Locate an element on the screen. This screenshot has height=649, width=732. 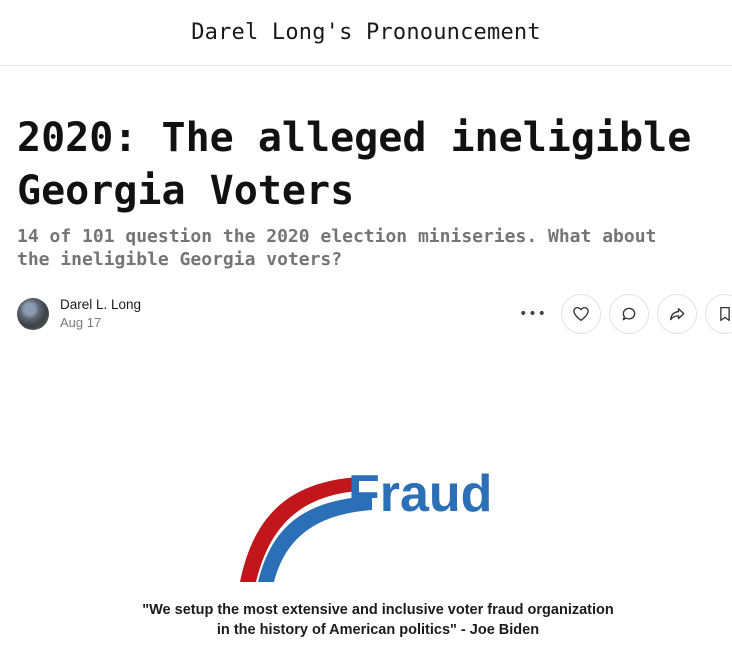
publication-header: Darel Long's Pronouncement is located at coordinates (366, 33).